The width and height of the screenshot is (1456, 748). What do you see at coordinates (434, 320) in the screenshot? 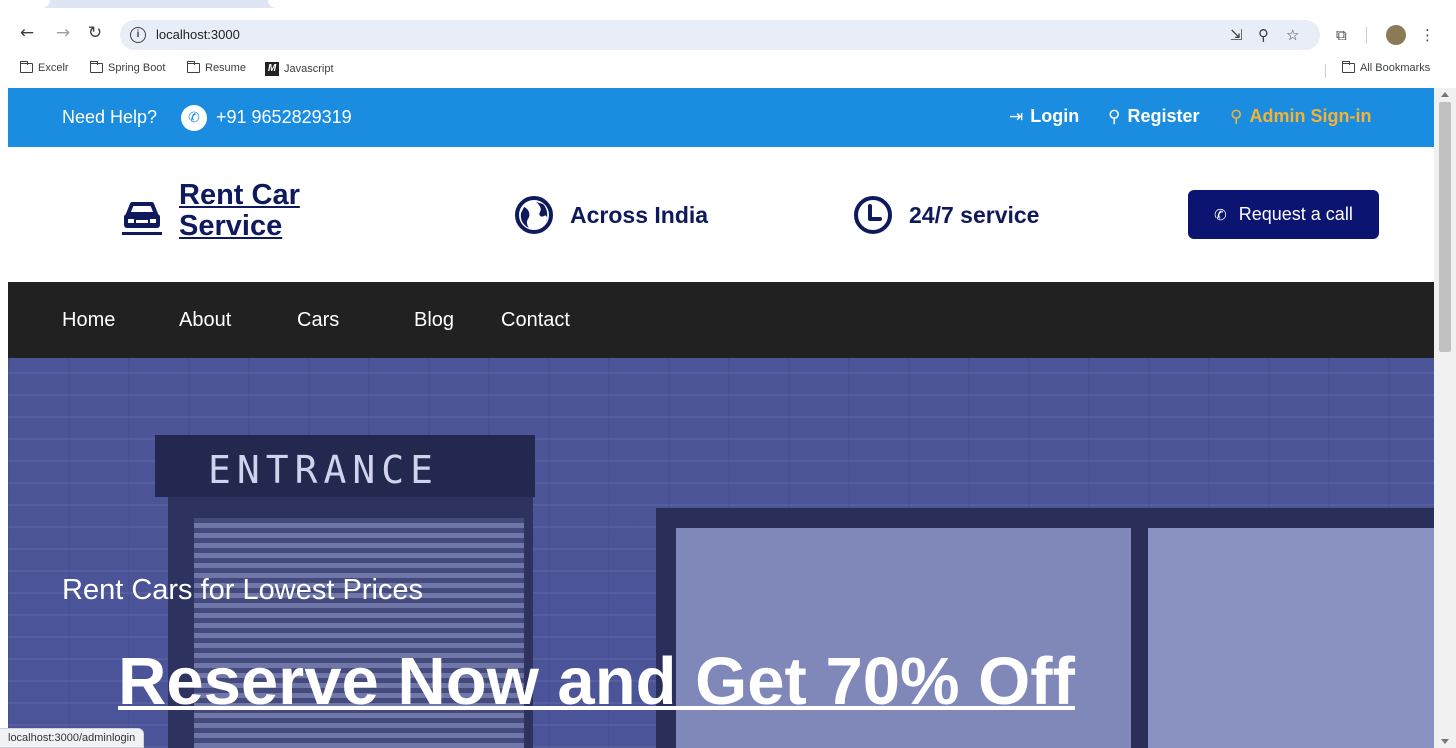
I see `nav-blog: Blog` at bounding box center [434, 320].